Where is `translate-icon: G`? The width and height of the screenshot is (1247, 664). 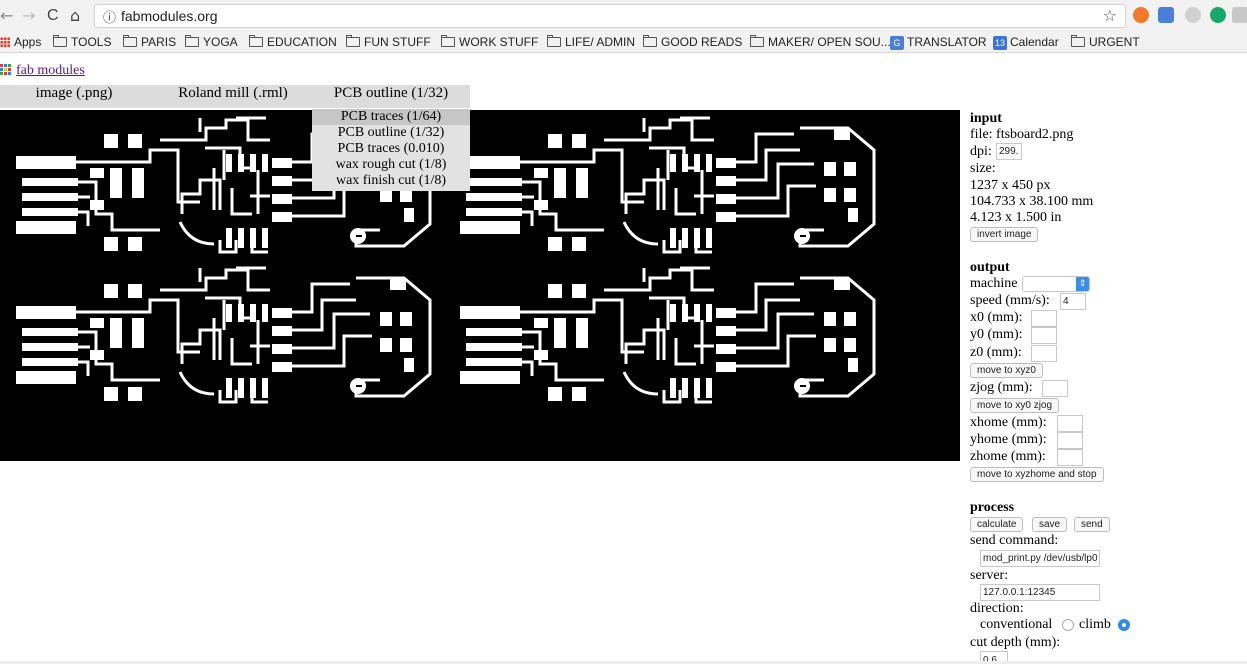
translate-icon: G is located at coordinates (897, 43).